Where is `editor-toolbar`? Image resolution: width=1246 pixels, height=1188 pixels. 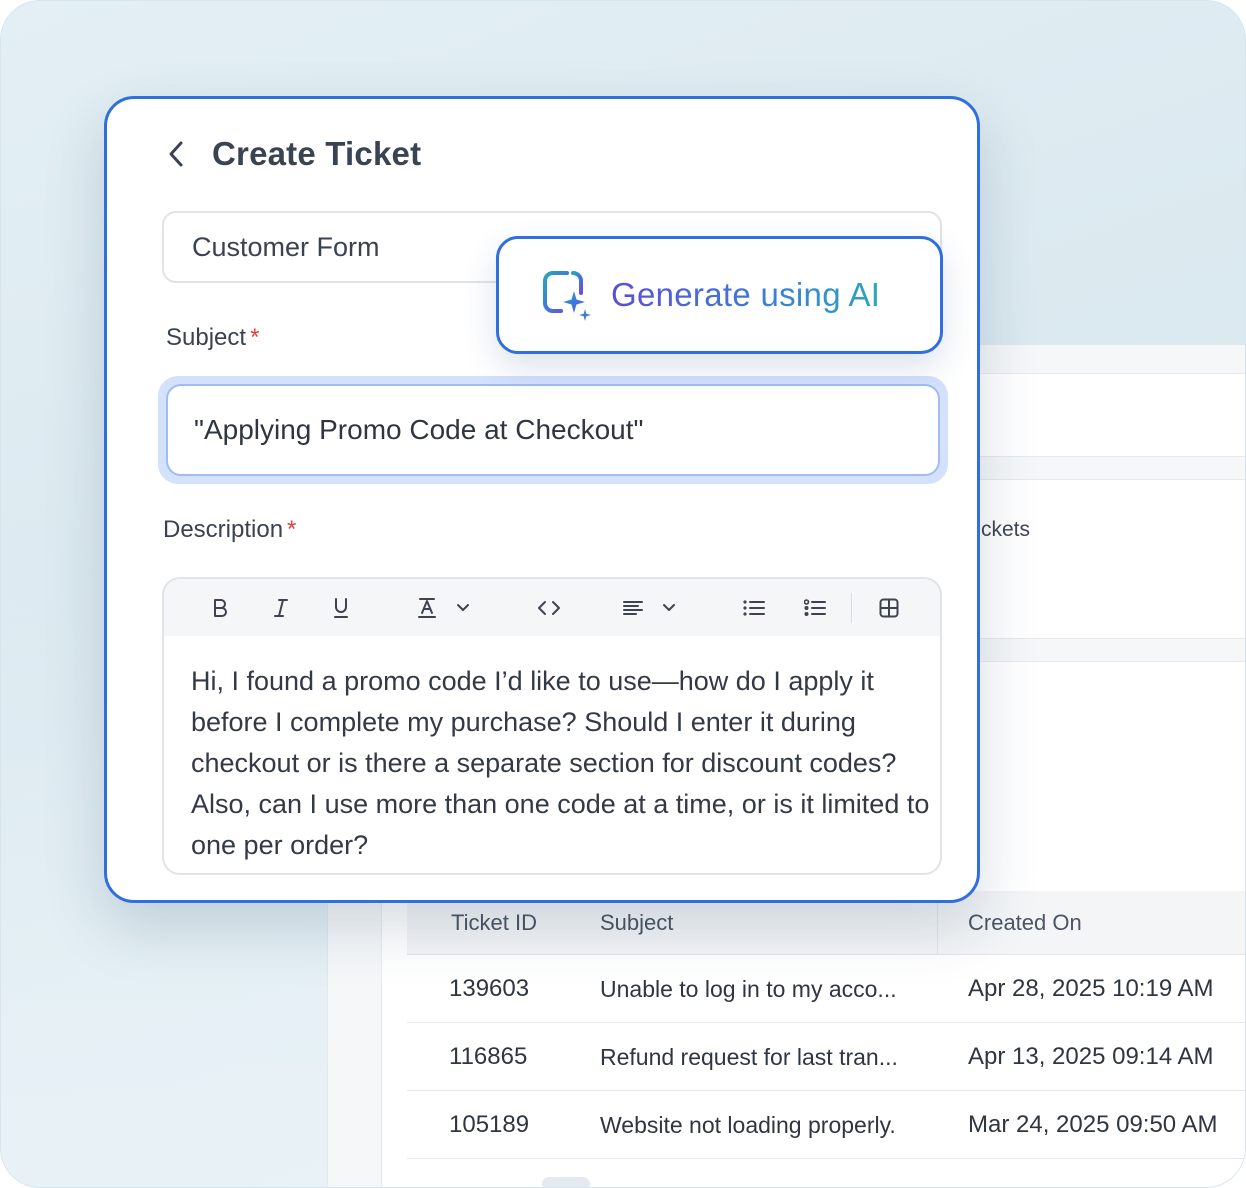 editor-toolbar is located at coordinates (552, 607).